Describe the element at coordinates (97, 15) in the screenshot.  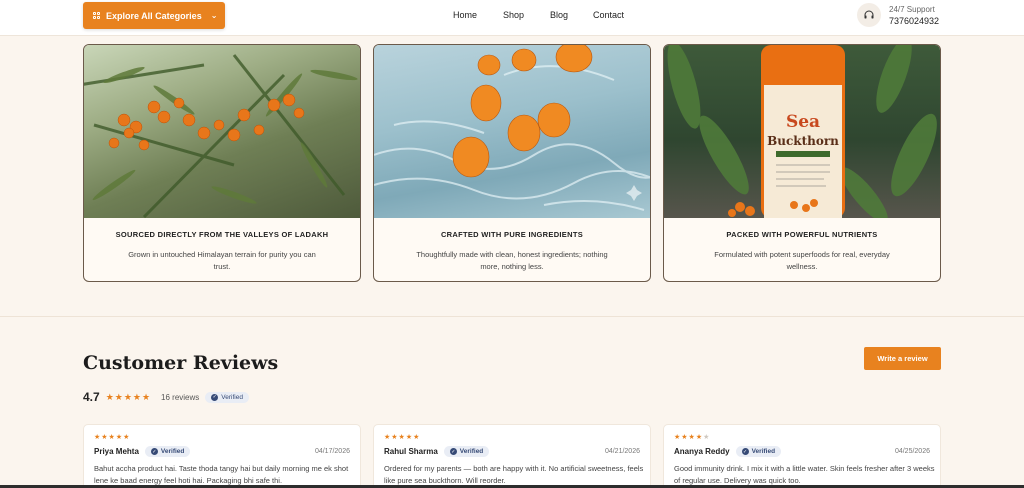
I see `grid-icon` at that location.